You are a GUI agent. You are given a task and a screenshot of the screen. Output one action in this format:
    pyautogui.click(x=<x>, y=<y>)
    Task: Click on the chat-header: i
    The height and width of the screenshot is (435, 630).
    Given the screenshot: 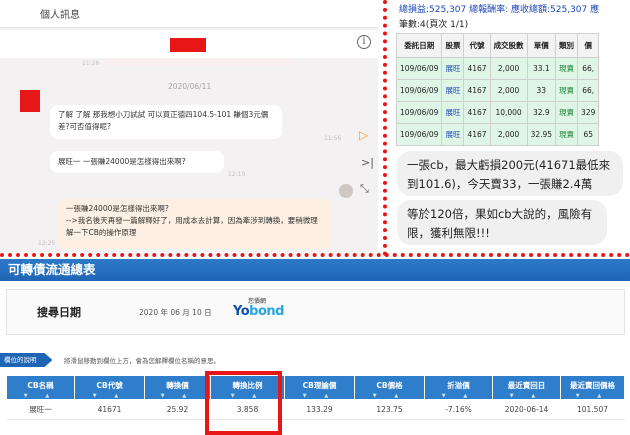 What is the action you would take?
    pyautogui.click(x=189, y=44)
    